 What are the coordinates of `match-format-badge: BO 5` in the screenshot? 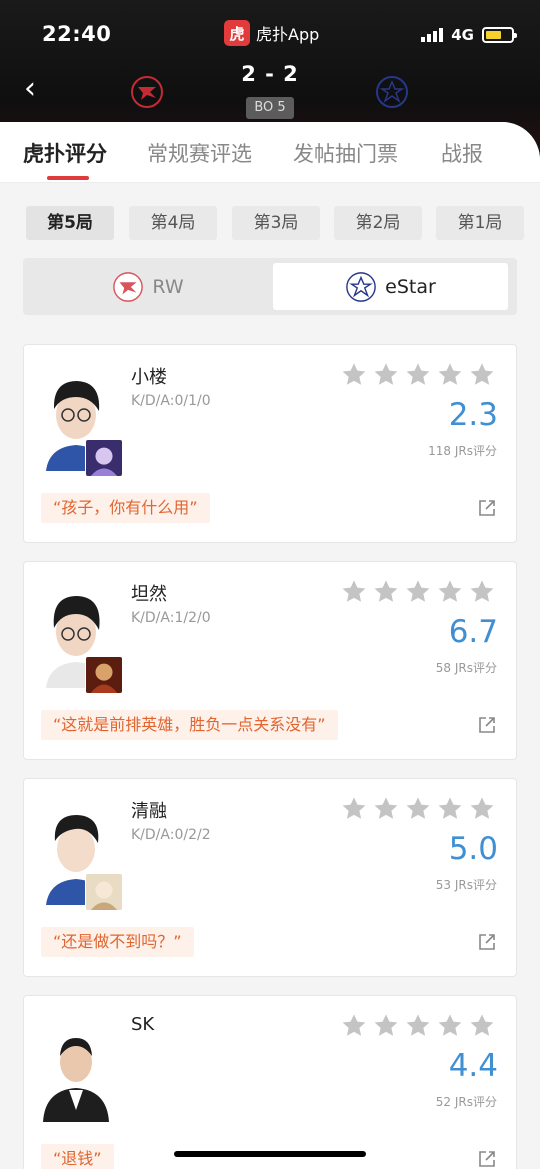 It's located at (270, 108).